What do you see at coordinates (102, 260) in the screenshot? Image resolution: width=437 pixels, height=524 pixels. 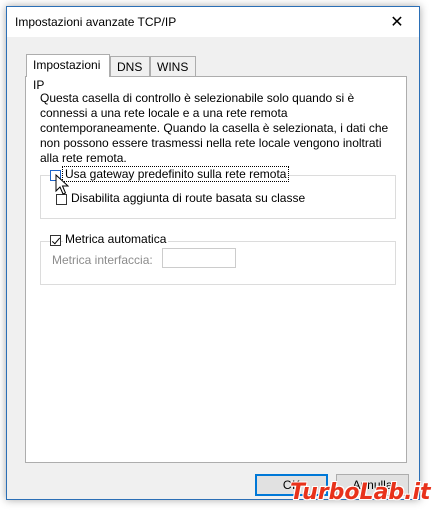 I see `interface-metric-label: Metrica interfaccia:` at bounding box center [102, 260].